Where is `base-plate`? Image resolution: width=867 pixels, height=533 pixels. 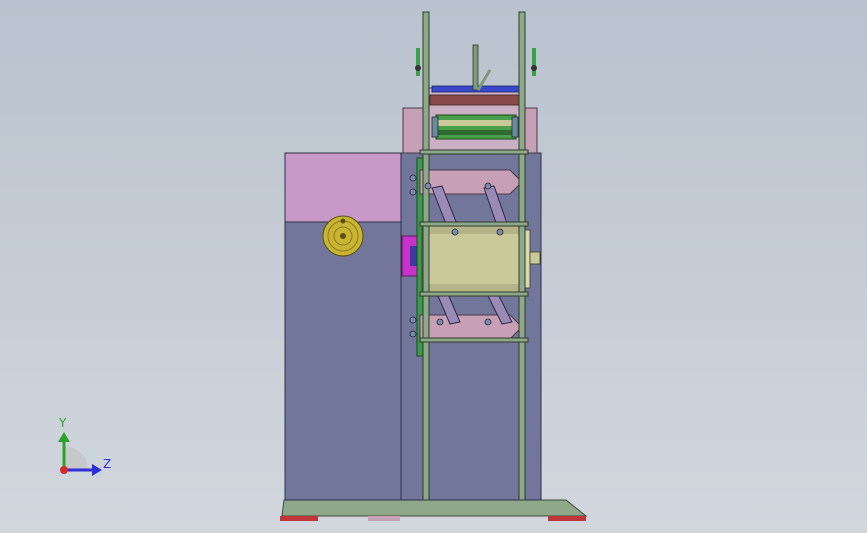 base-plate is located at coordinates (434, 508).